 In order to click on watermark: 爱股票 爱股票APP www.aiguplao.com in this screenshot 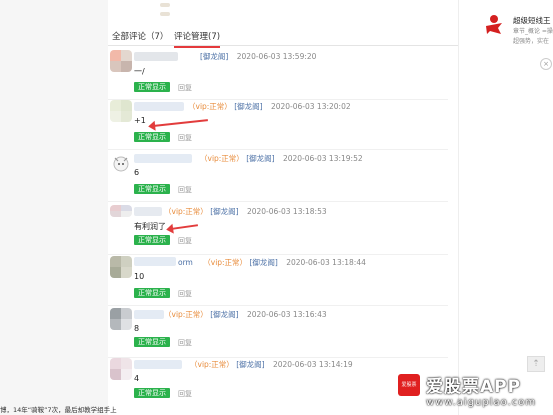, I will do `click(473, 392)`.